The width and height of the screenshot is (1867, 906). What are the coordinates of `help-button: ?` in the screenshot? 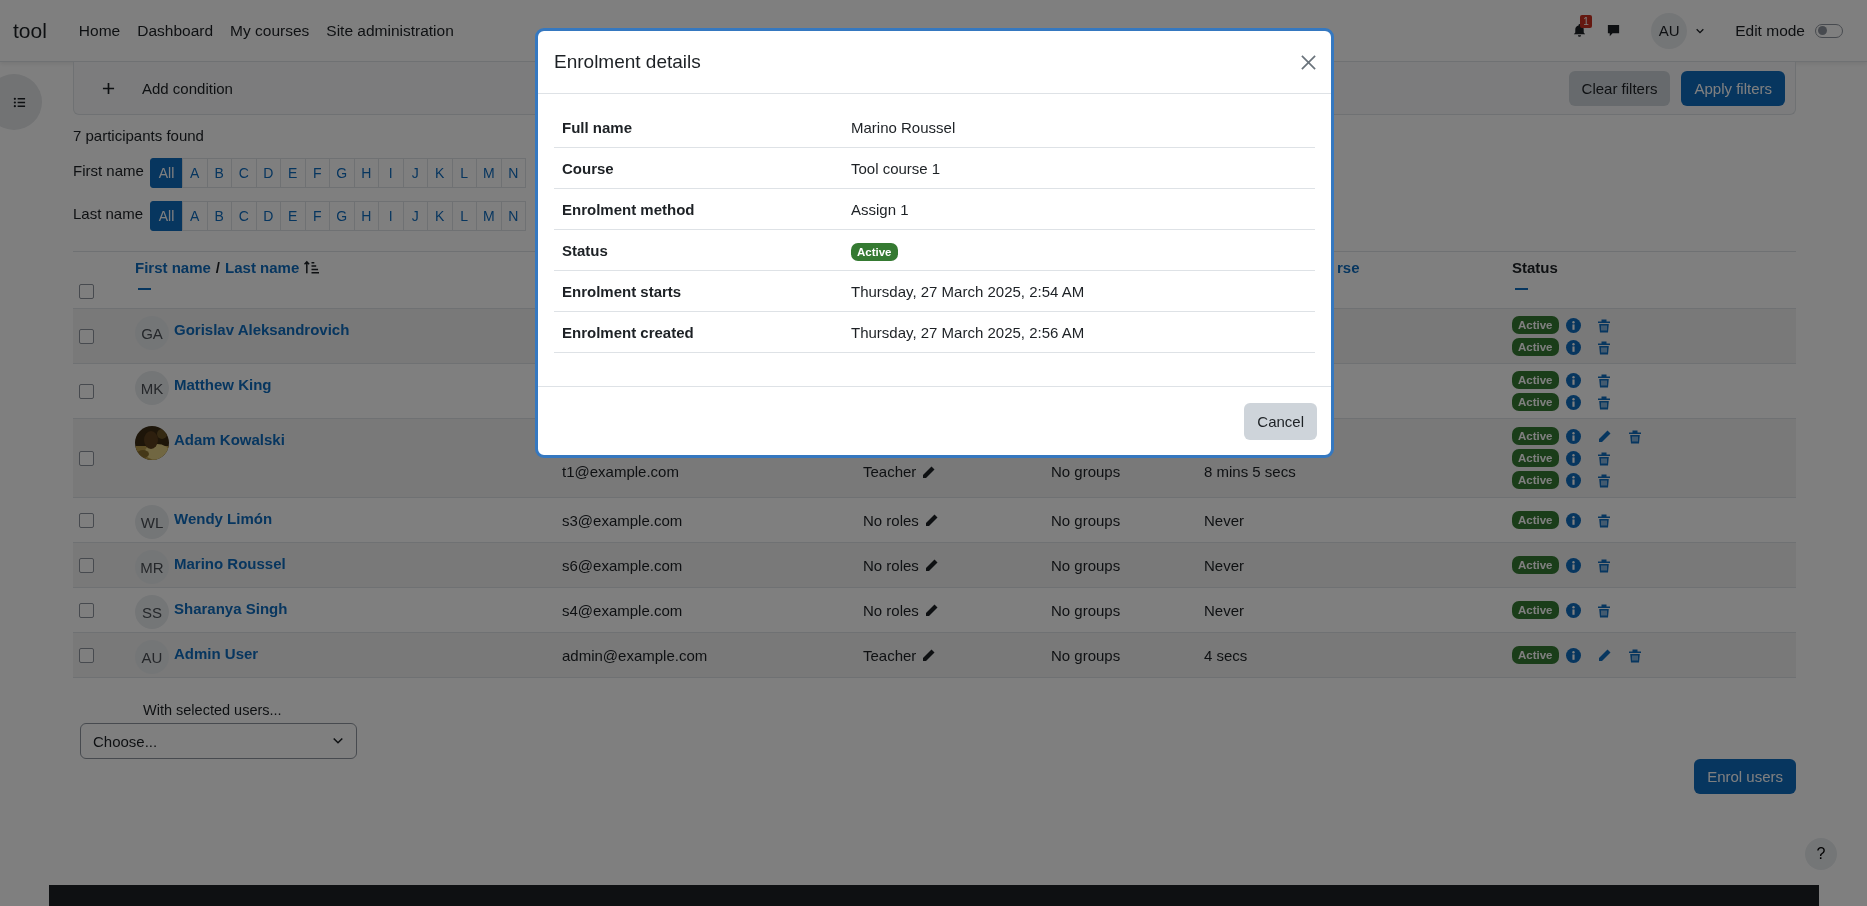 It's located at (1821, 854).